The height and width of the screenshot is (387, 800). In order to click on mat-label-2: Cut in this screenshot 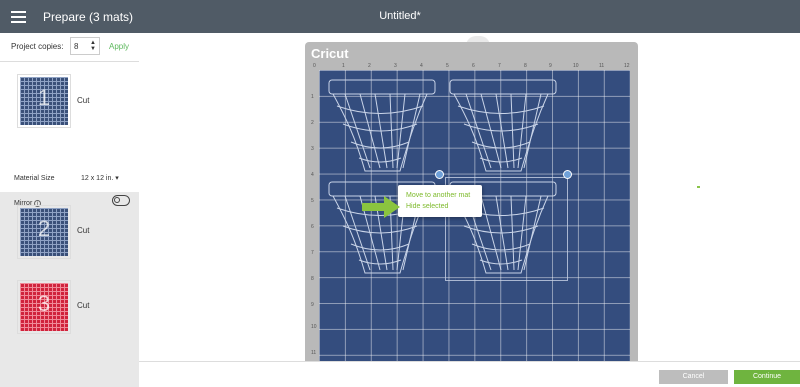, I will do `click(83, 230)`.